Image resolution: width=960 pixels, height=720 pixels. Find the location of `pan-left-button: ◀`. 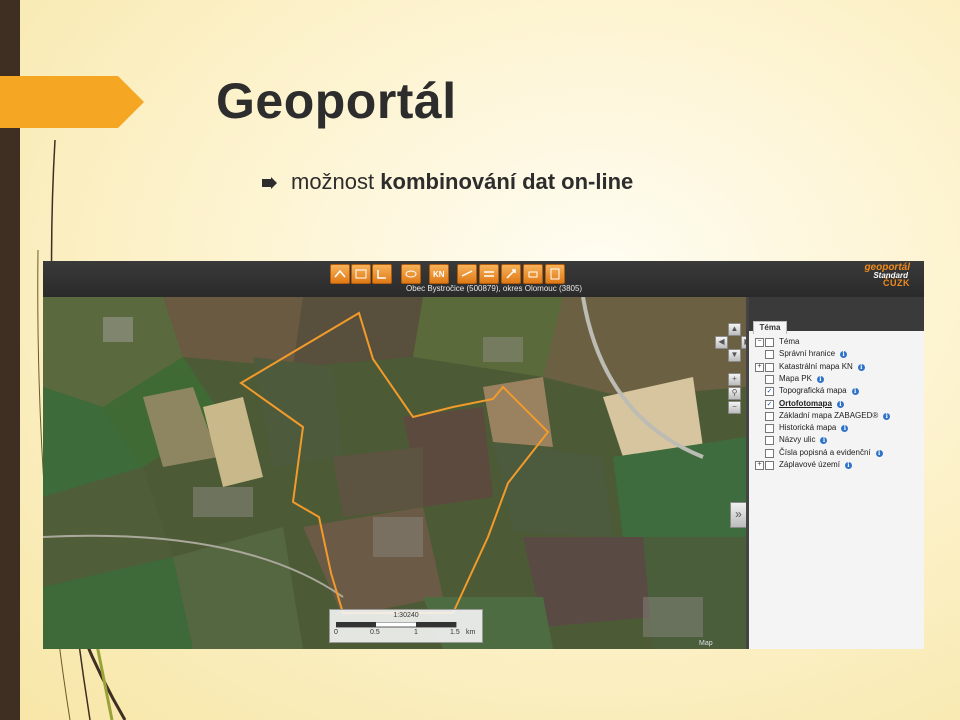

pan-left-button: ◀ is located at coordinates (721, 342).